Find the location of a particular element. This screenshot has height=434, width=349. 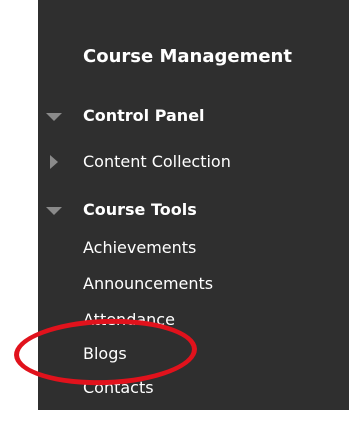

tool-item-label: Contacts is located at coordinates (118, 387).